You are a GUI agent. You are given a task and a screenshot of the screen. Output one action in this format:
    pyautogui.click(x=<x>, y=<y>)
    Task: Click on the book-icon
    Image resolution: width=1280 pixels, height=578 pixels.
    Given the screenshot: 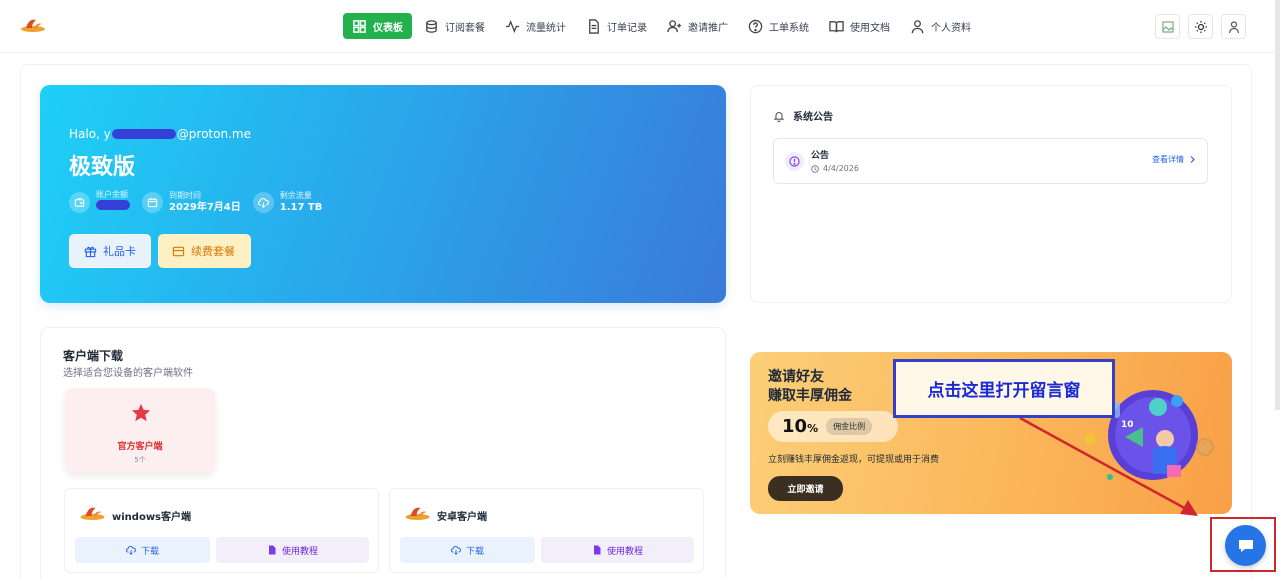 What is the action you would take?
    pyautogui.click(x=836, y=26)
    